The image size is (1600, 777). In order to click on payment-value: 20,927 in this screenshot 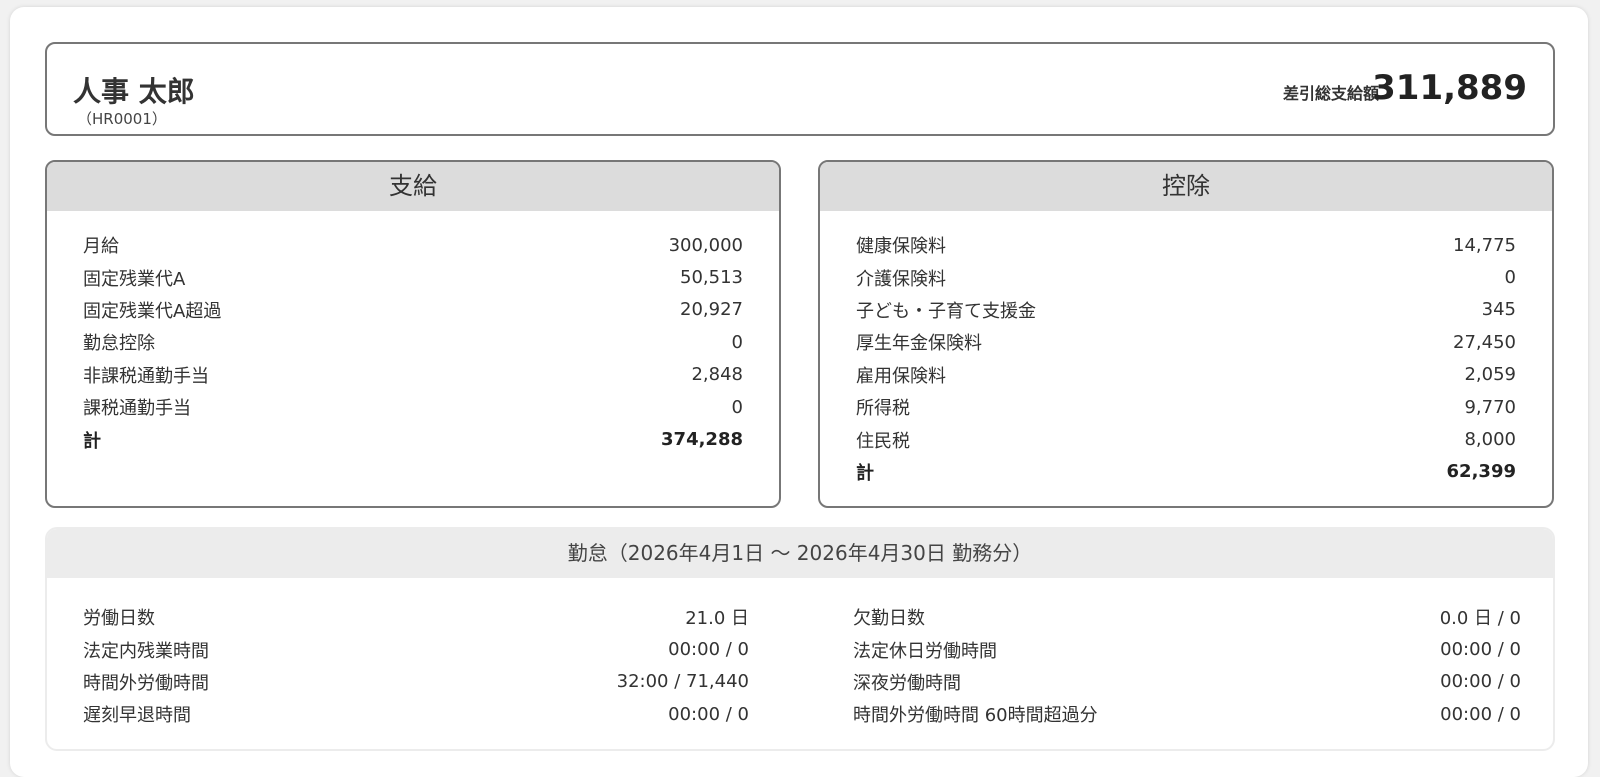, I will do `click(711, 310)`.